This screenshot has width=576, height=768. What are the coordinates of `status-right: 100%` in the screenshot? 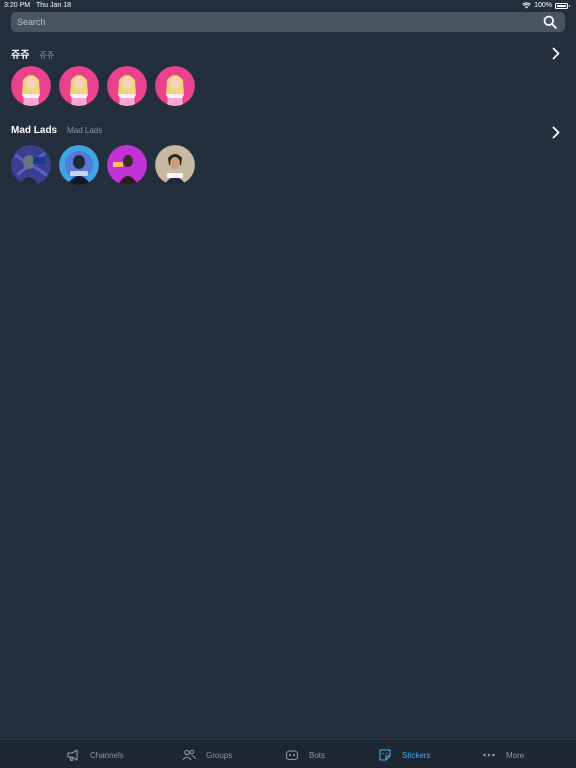 It's located at (546, 5).